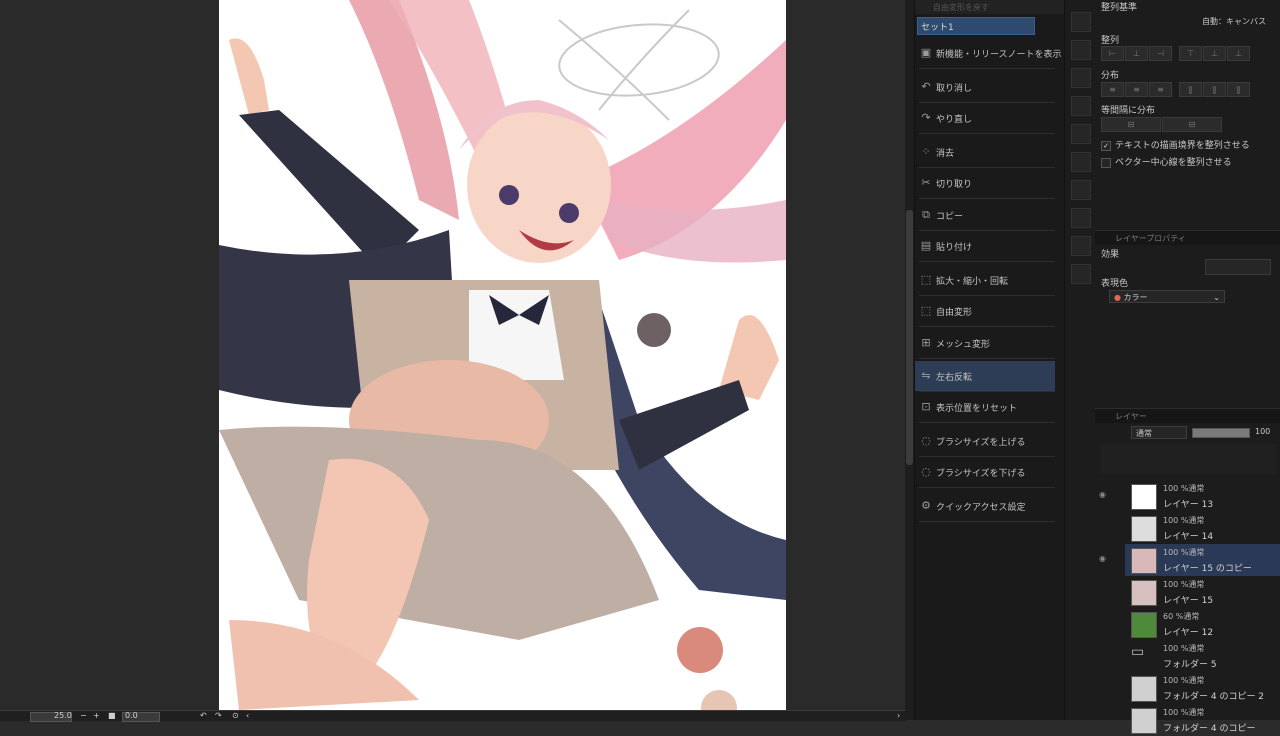 Image resolution: width=1280 pixels, height=736 pixels. I want to click on quick-access-set-name: セット1, so click(937, 28).